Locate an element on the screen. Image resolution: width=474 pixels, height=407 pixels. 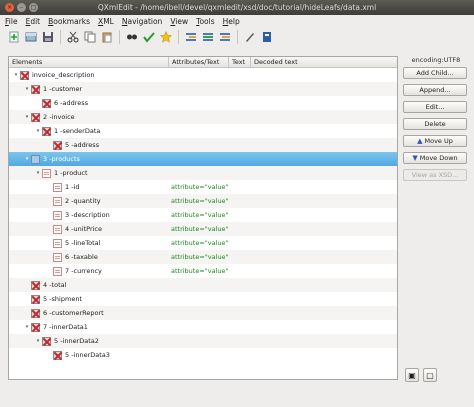
tree-row: 5 -shipment is located at coordinates (203, 299).